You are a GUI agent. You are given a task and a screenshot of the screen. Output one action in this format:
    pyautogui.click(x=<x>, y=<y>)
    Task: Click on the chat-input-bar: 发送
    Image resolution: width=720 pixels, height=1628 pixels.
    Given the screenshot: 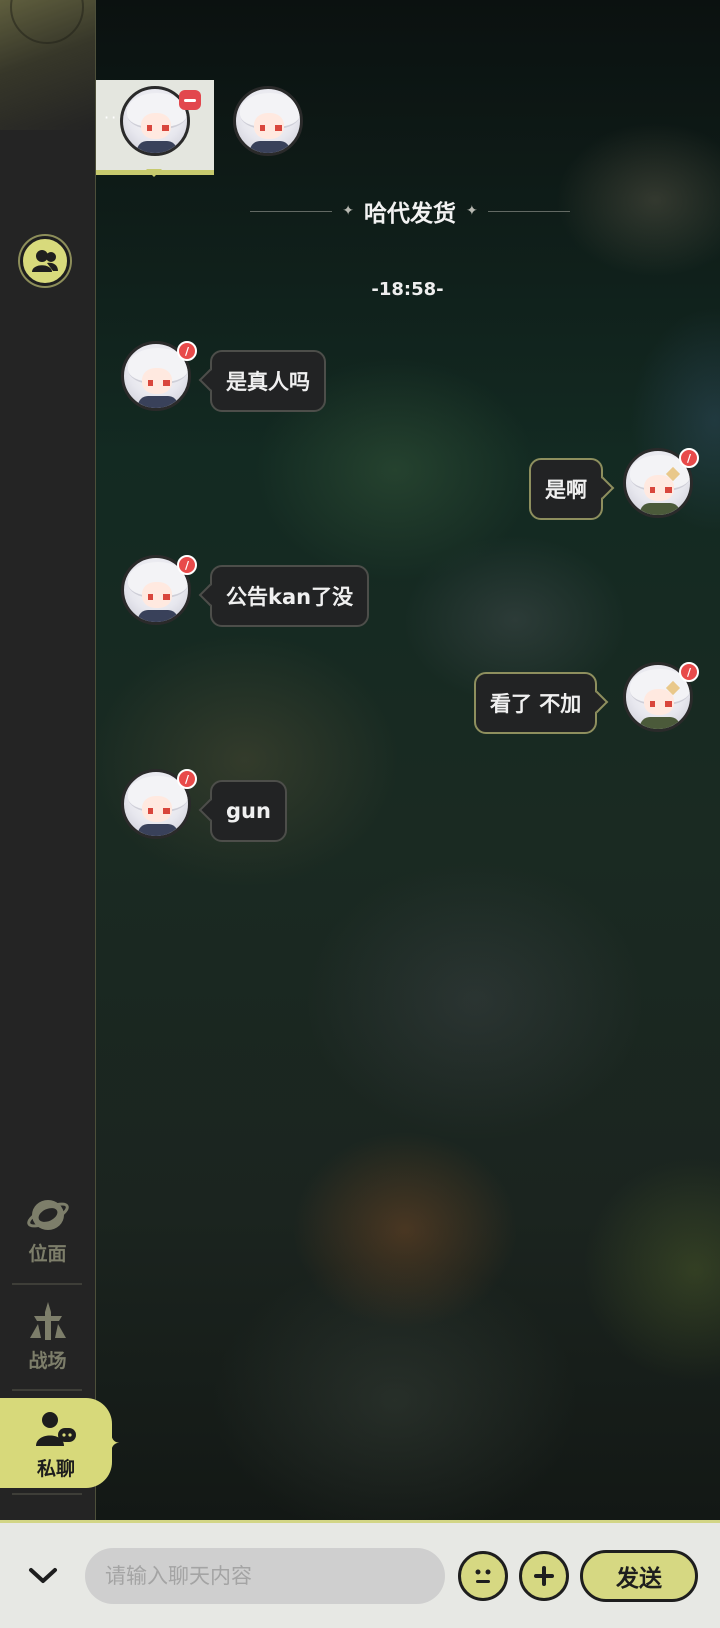 What is the action you would take?
    pyautogui.click(x=360, y=1574)
    